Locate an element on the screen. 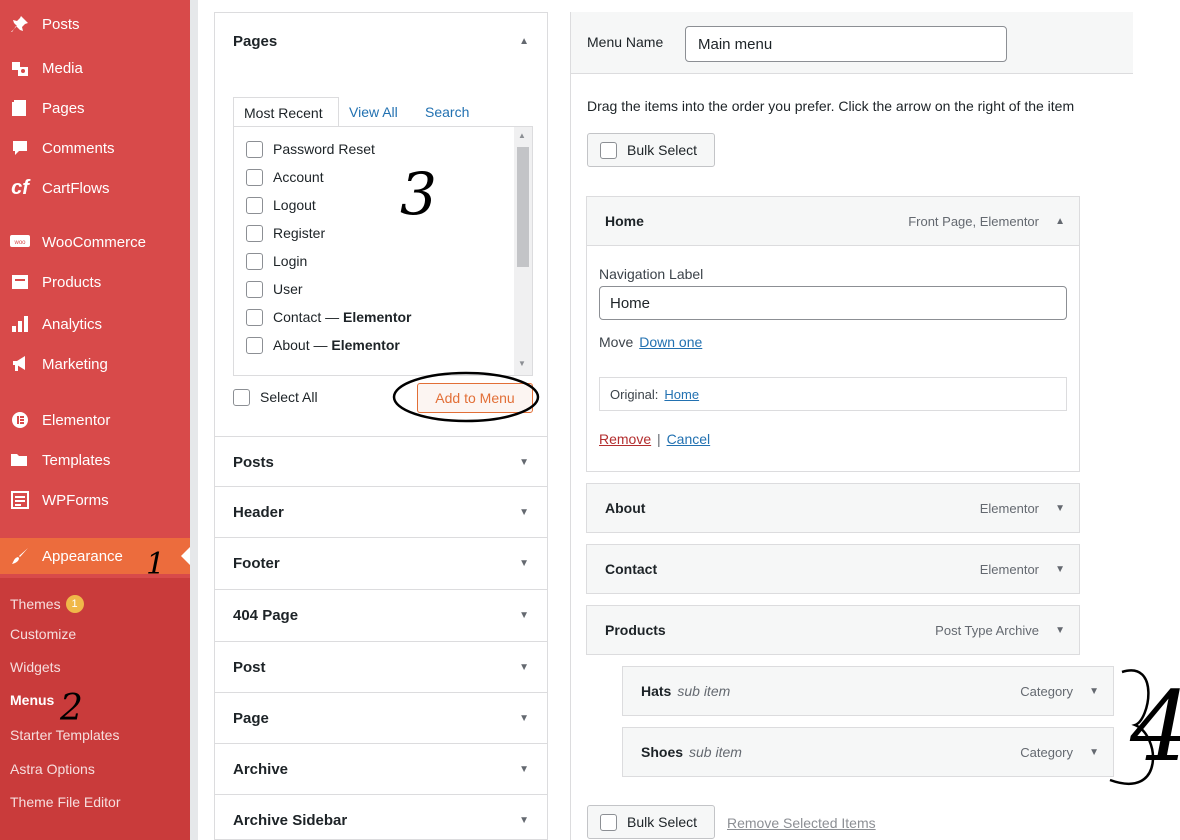 Image resolution: width=1180 pixels, height=840 pixels. menu-name-label: Menu Name is located at coordinates (625, 42).